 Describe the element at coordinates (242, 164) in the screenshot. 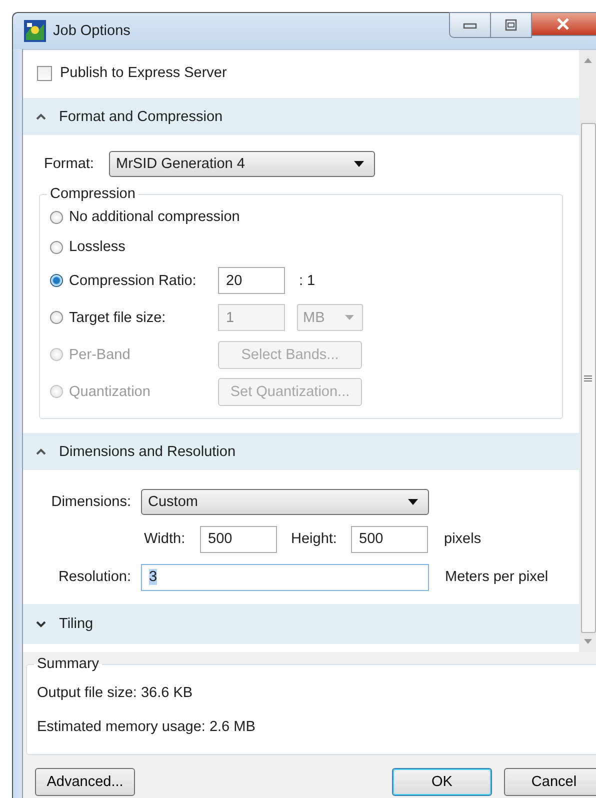

I see `format-dropdown: MrSID Generation 4` at that location.